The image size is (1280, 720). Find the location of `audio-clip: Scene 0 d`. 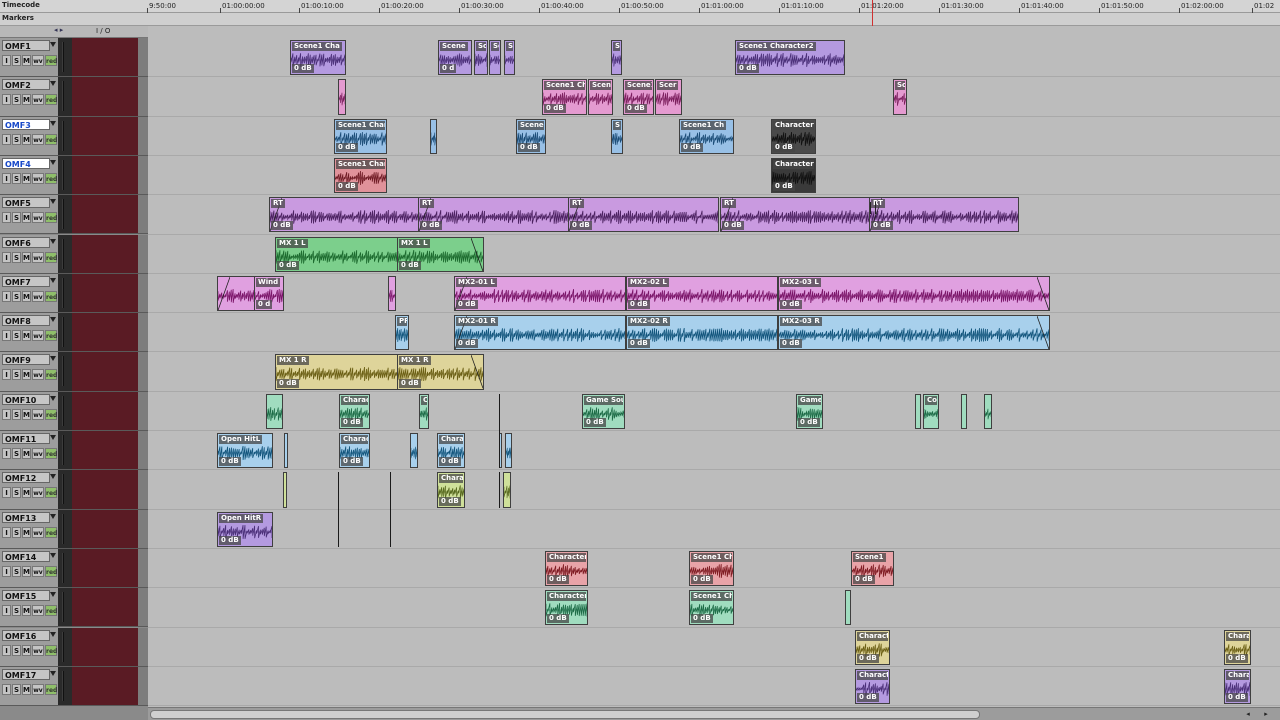

audio-clip: Scene 0 d is located at coordinates (455, 58).